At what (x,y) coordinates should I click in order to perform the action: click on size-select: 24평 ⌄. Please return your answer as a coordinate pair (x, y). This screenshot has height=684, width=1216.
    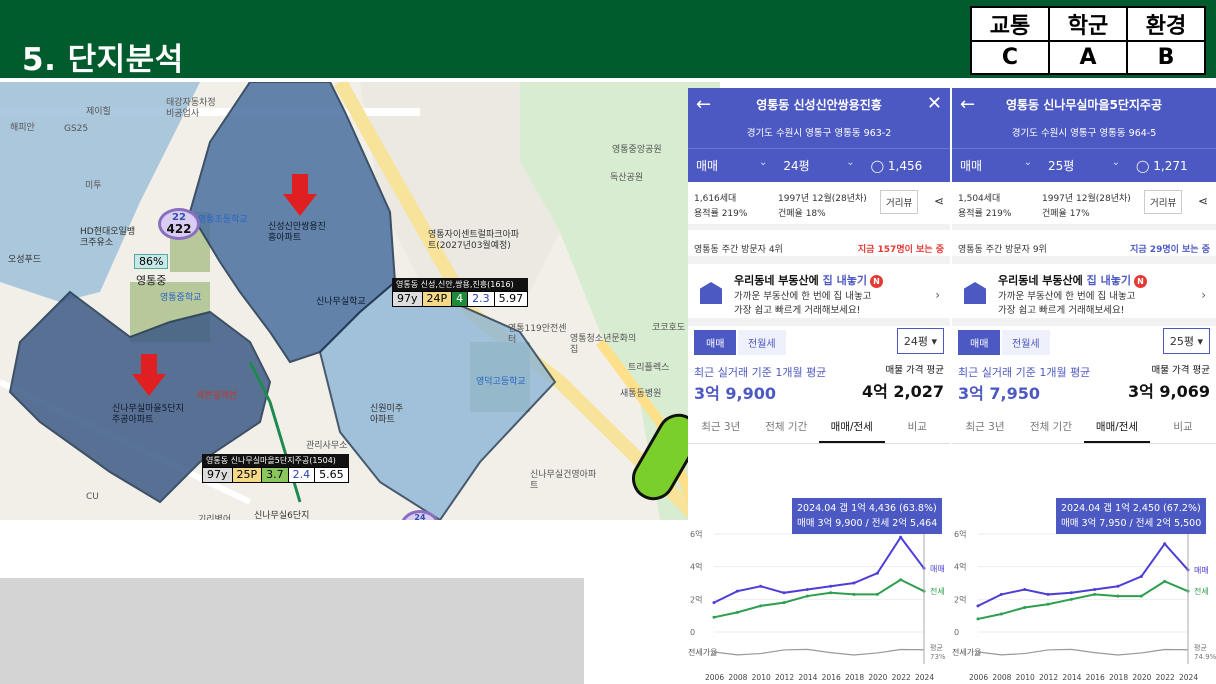
    Looking at the image, I should click on (818, 165).